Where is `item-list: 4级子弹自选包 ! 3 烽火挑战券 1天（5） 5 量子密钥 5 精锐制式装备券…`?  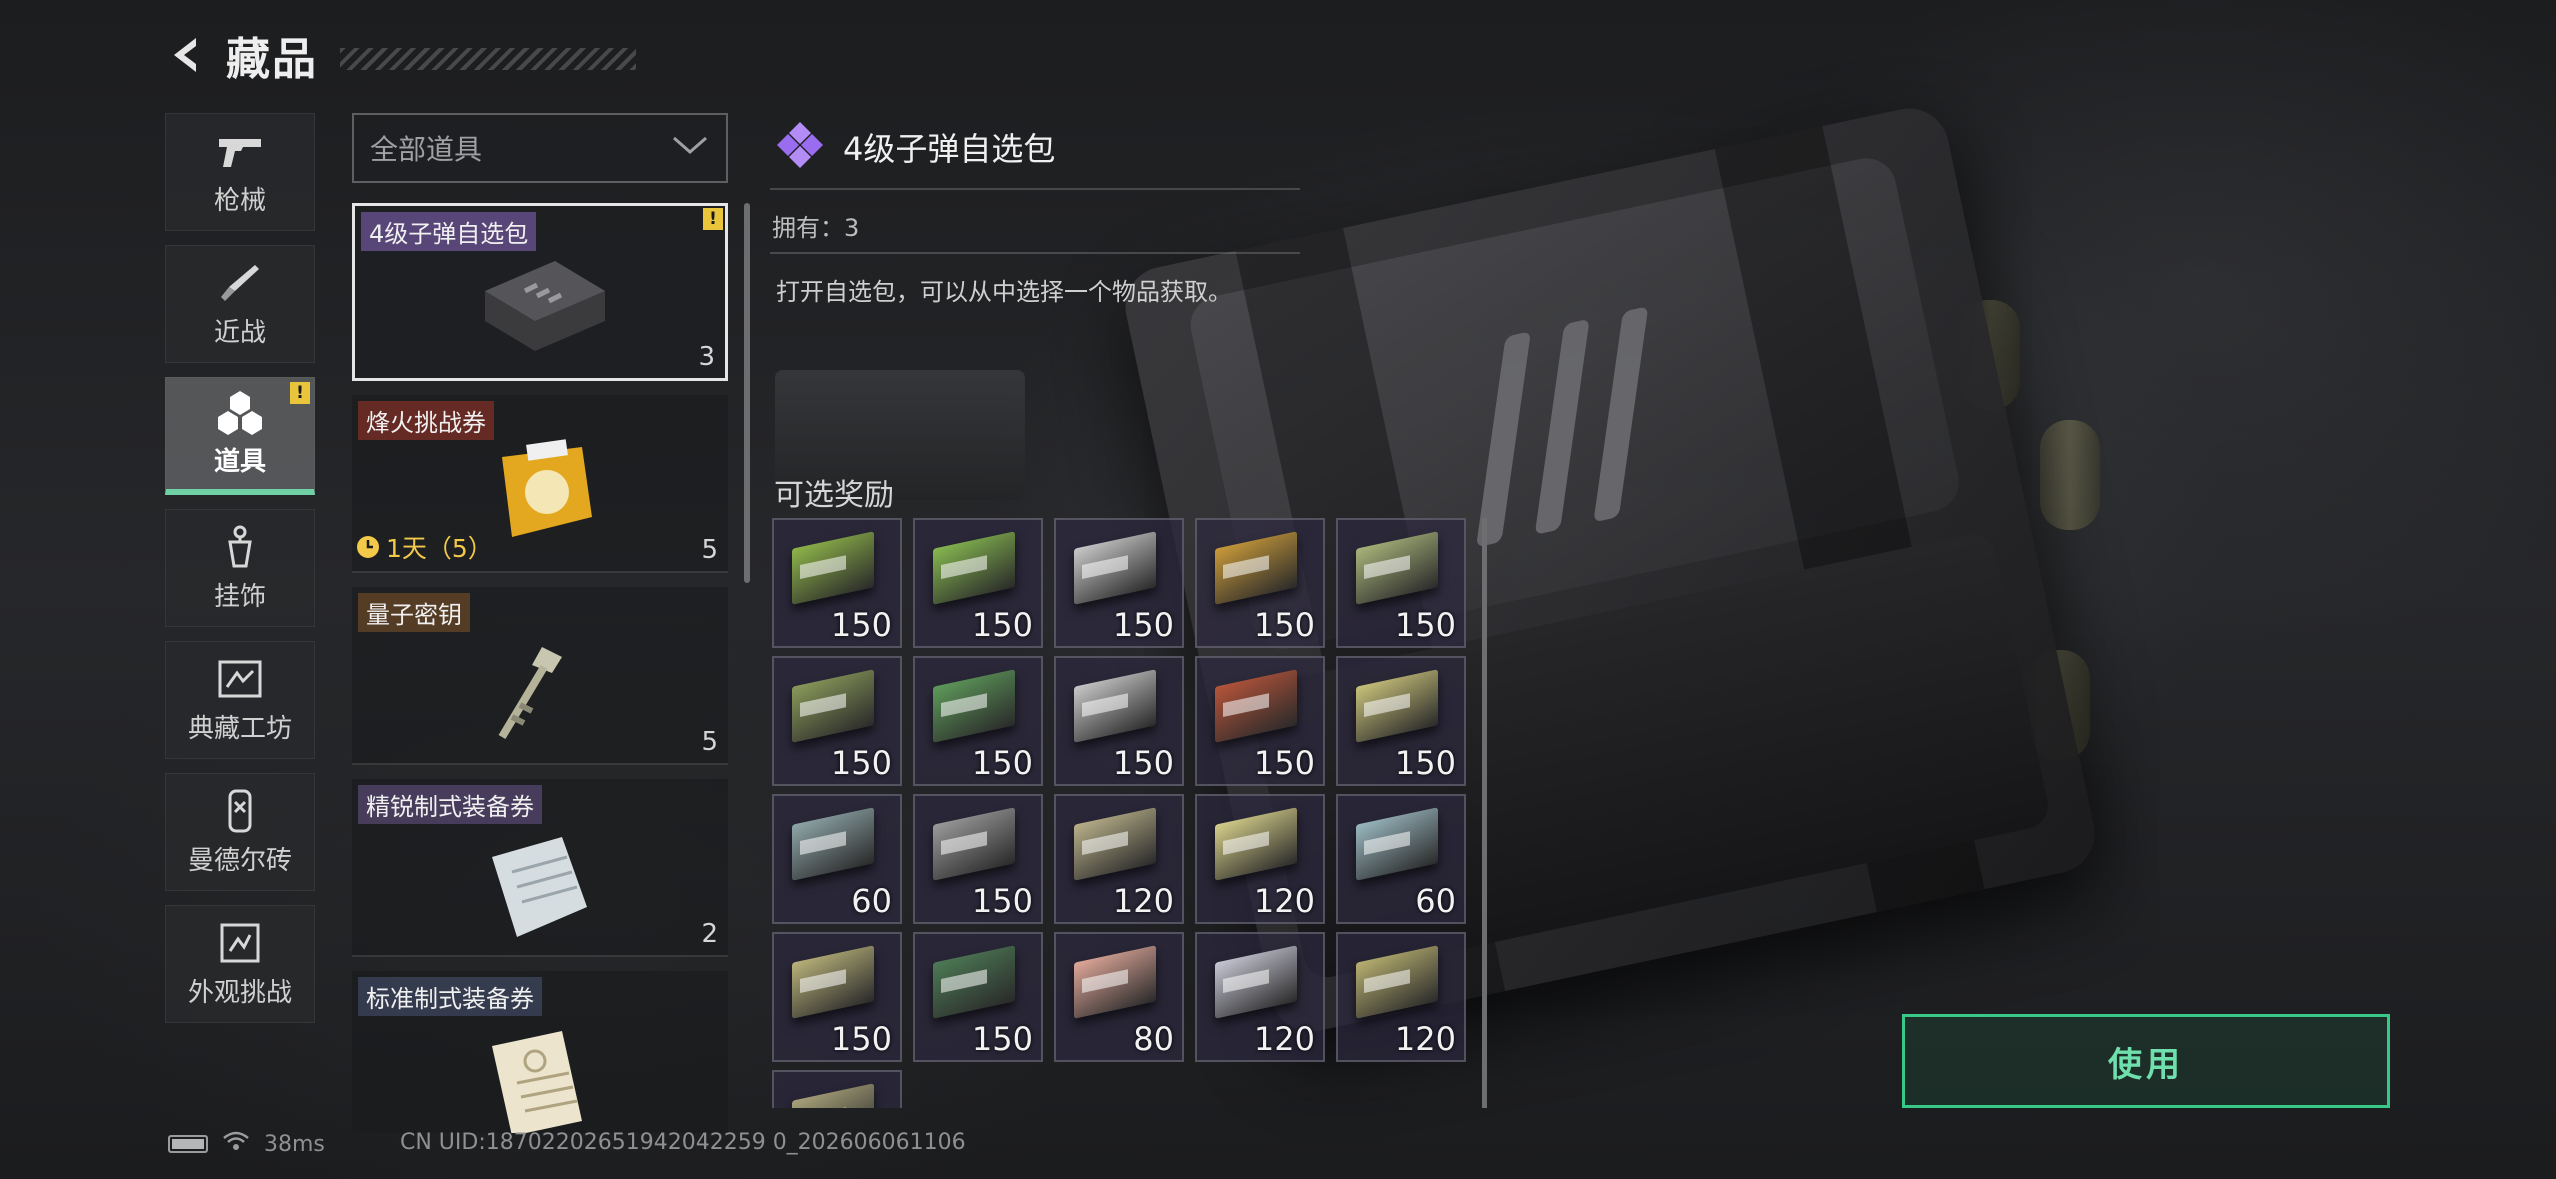
item-list: 4级子弹自选包 ! 3 烽火挑战券 1天（5） 5 量子密钥 5 精锐制式装备券… is located at coordinates (541, 668).